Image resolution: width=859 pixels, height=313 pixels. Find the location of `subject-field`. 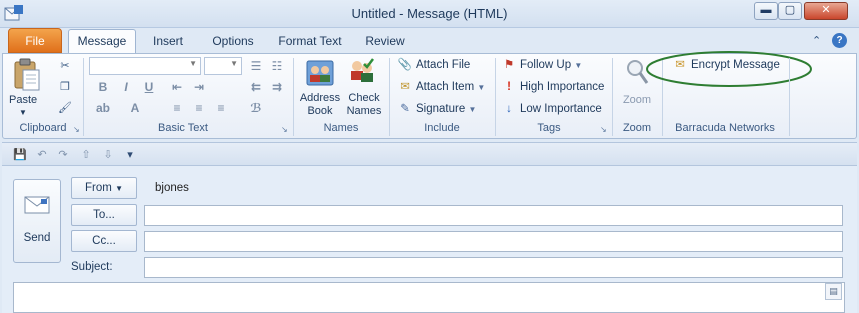

subject-field is located at coordinates (493, 267).